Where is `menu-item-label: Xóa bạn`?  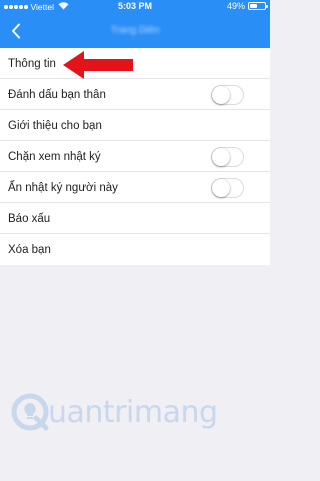 menu-item-label: Xóa bạn is located at coordinates (29, 249).